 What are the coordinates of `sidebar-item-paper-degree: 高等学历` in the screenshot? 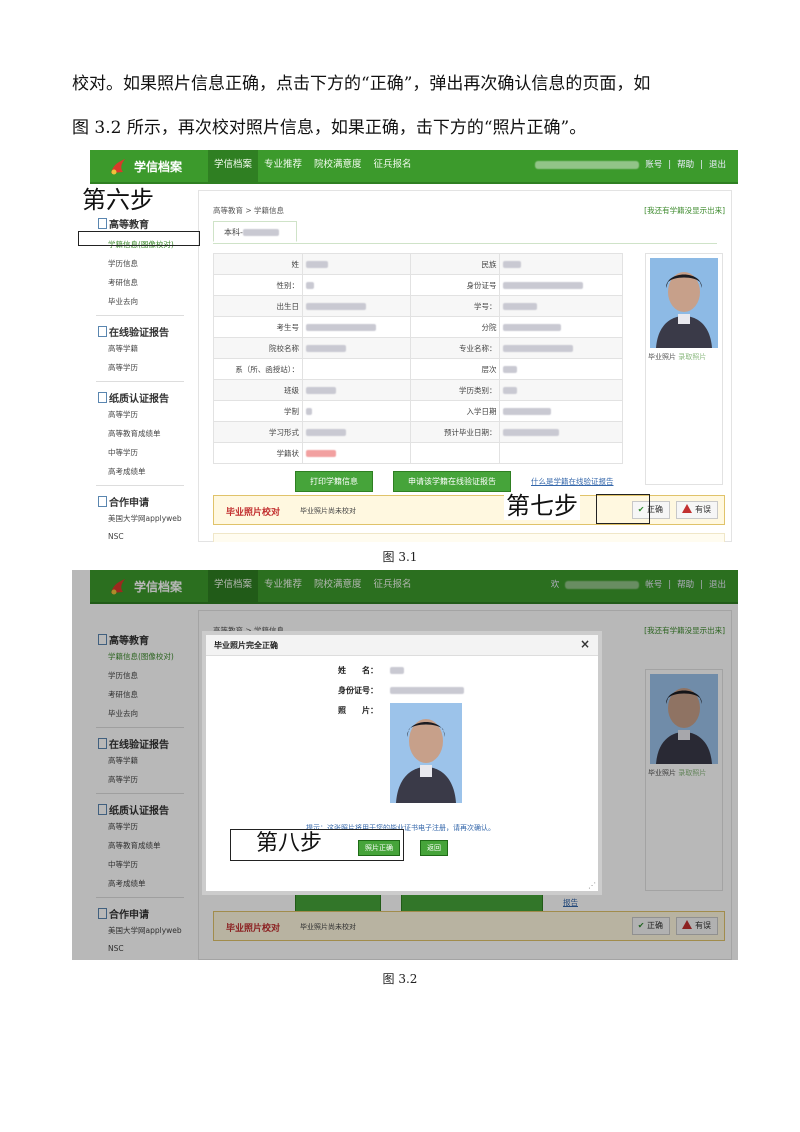 It's located at (149, 414).